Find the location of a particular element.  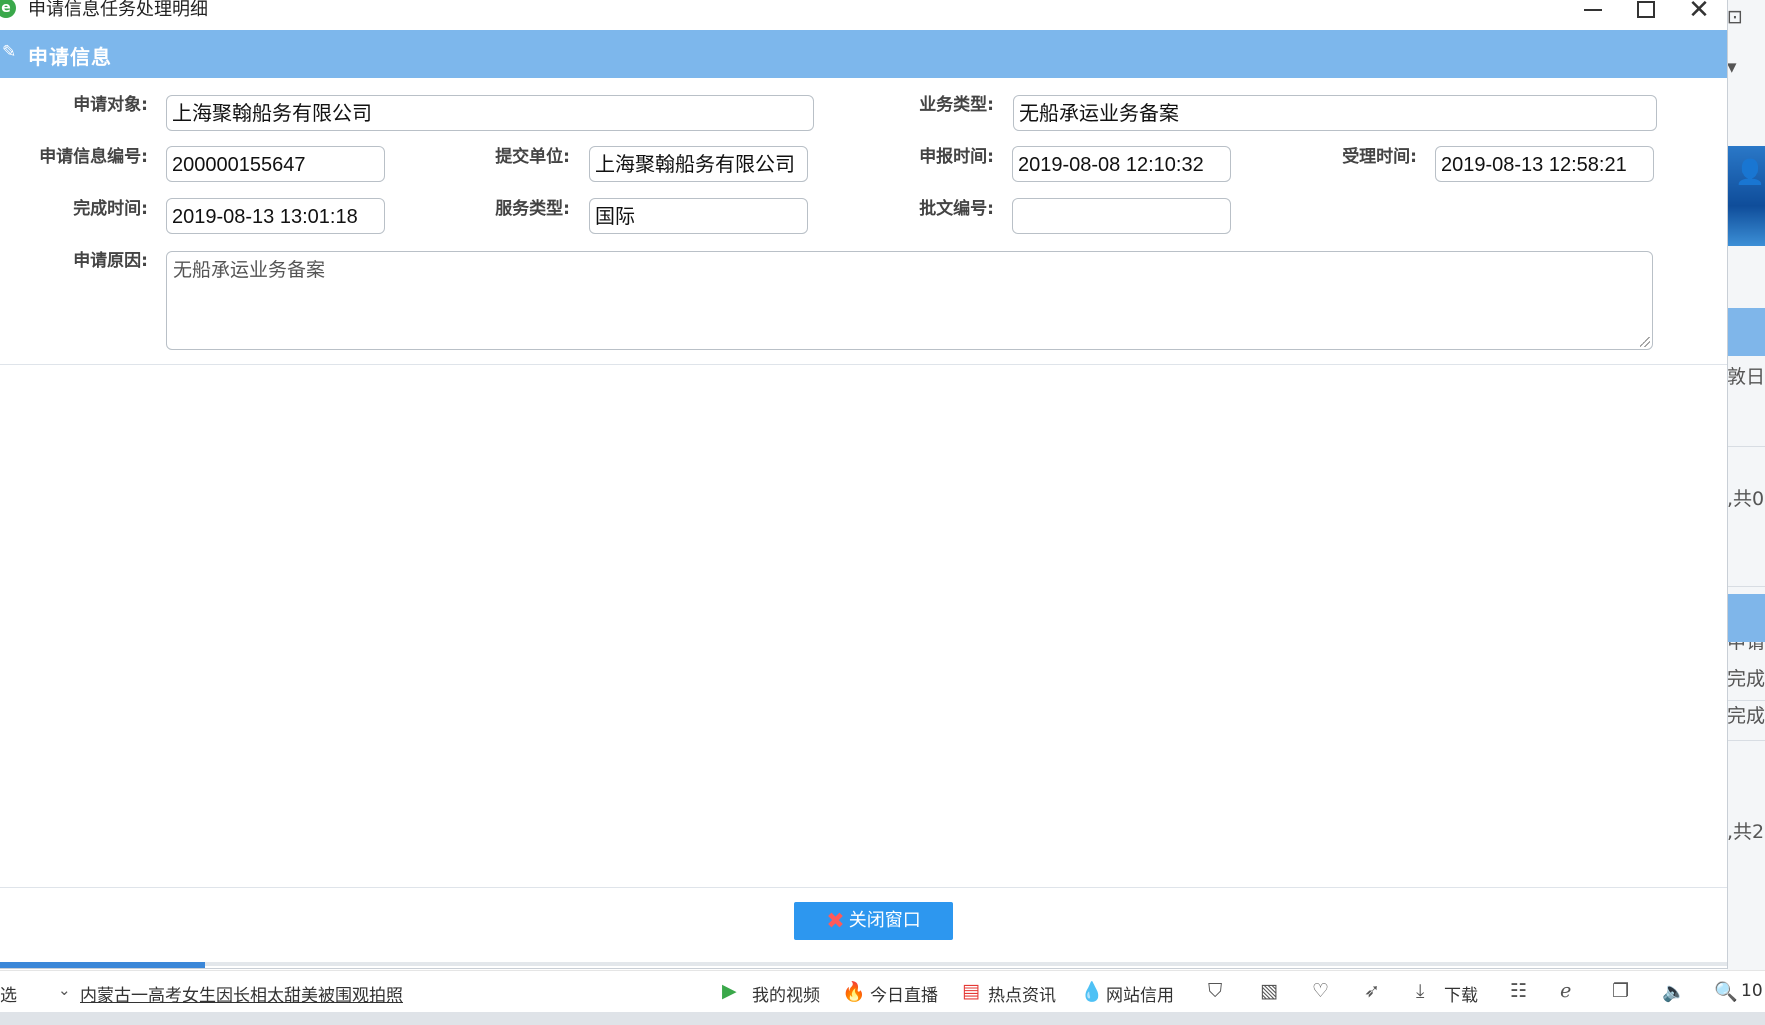

browser-app-icon: e is located at coordinates (8, 9).